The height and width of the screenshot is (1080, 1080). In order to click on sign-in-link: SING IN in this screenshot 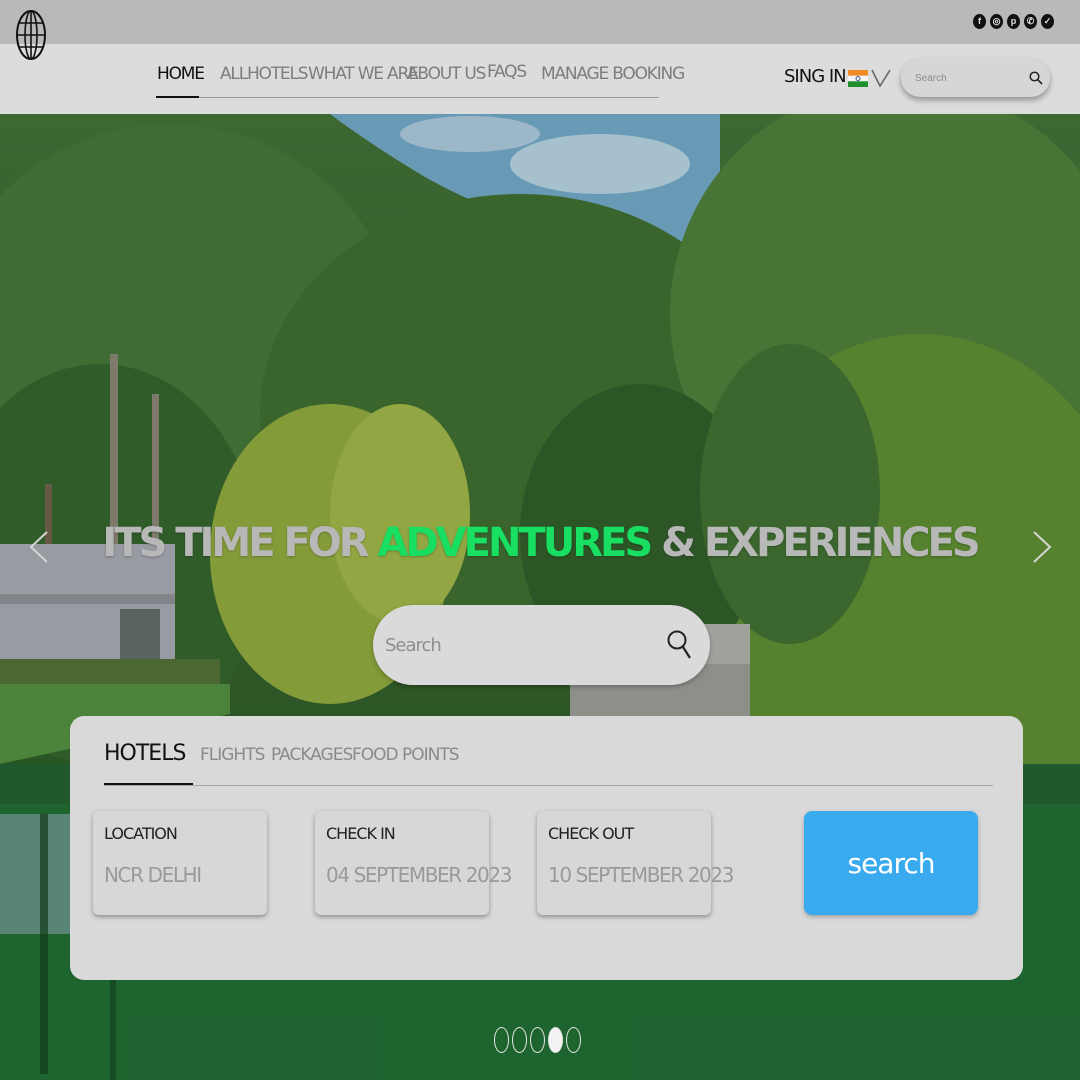, I will do `click(815, 76)`.